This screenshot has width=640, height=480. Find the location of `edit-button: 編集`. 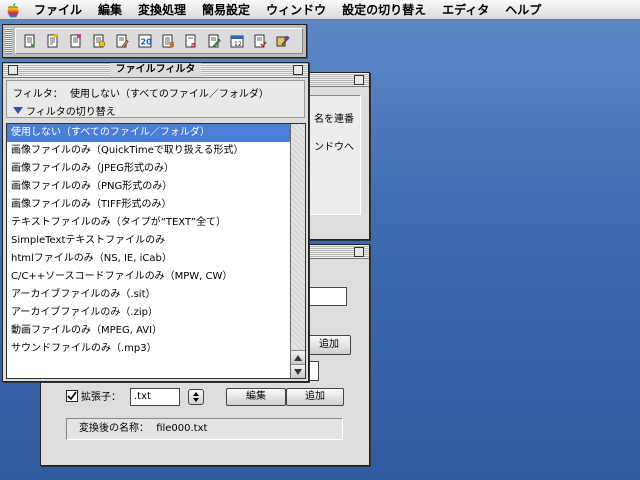

edit-button: 編集 is located at coordinates (256, 397).